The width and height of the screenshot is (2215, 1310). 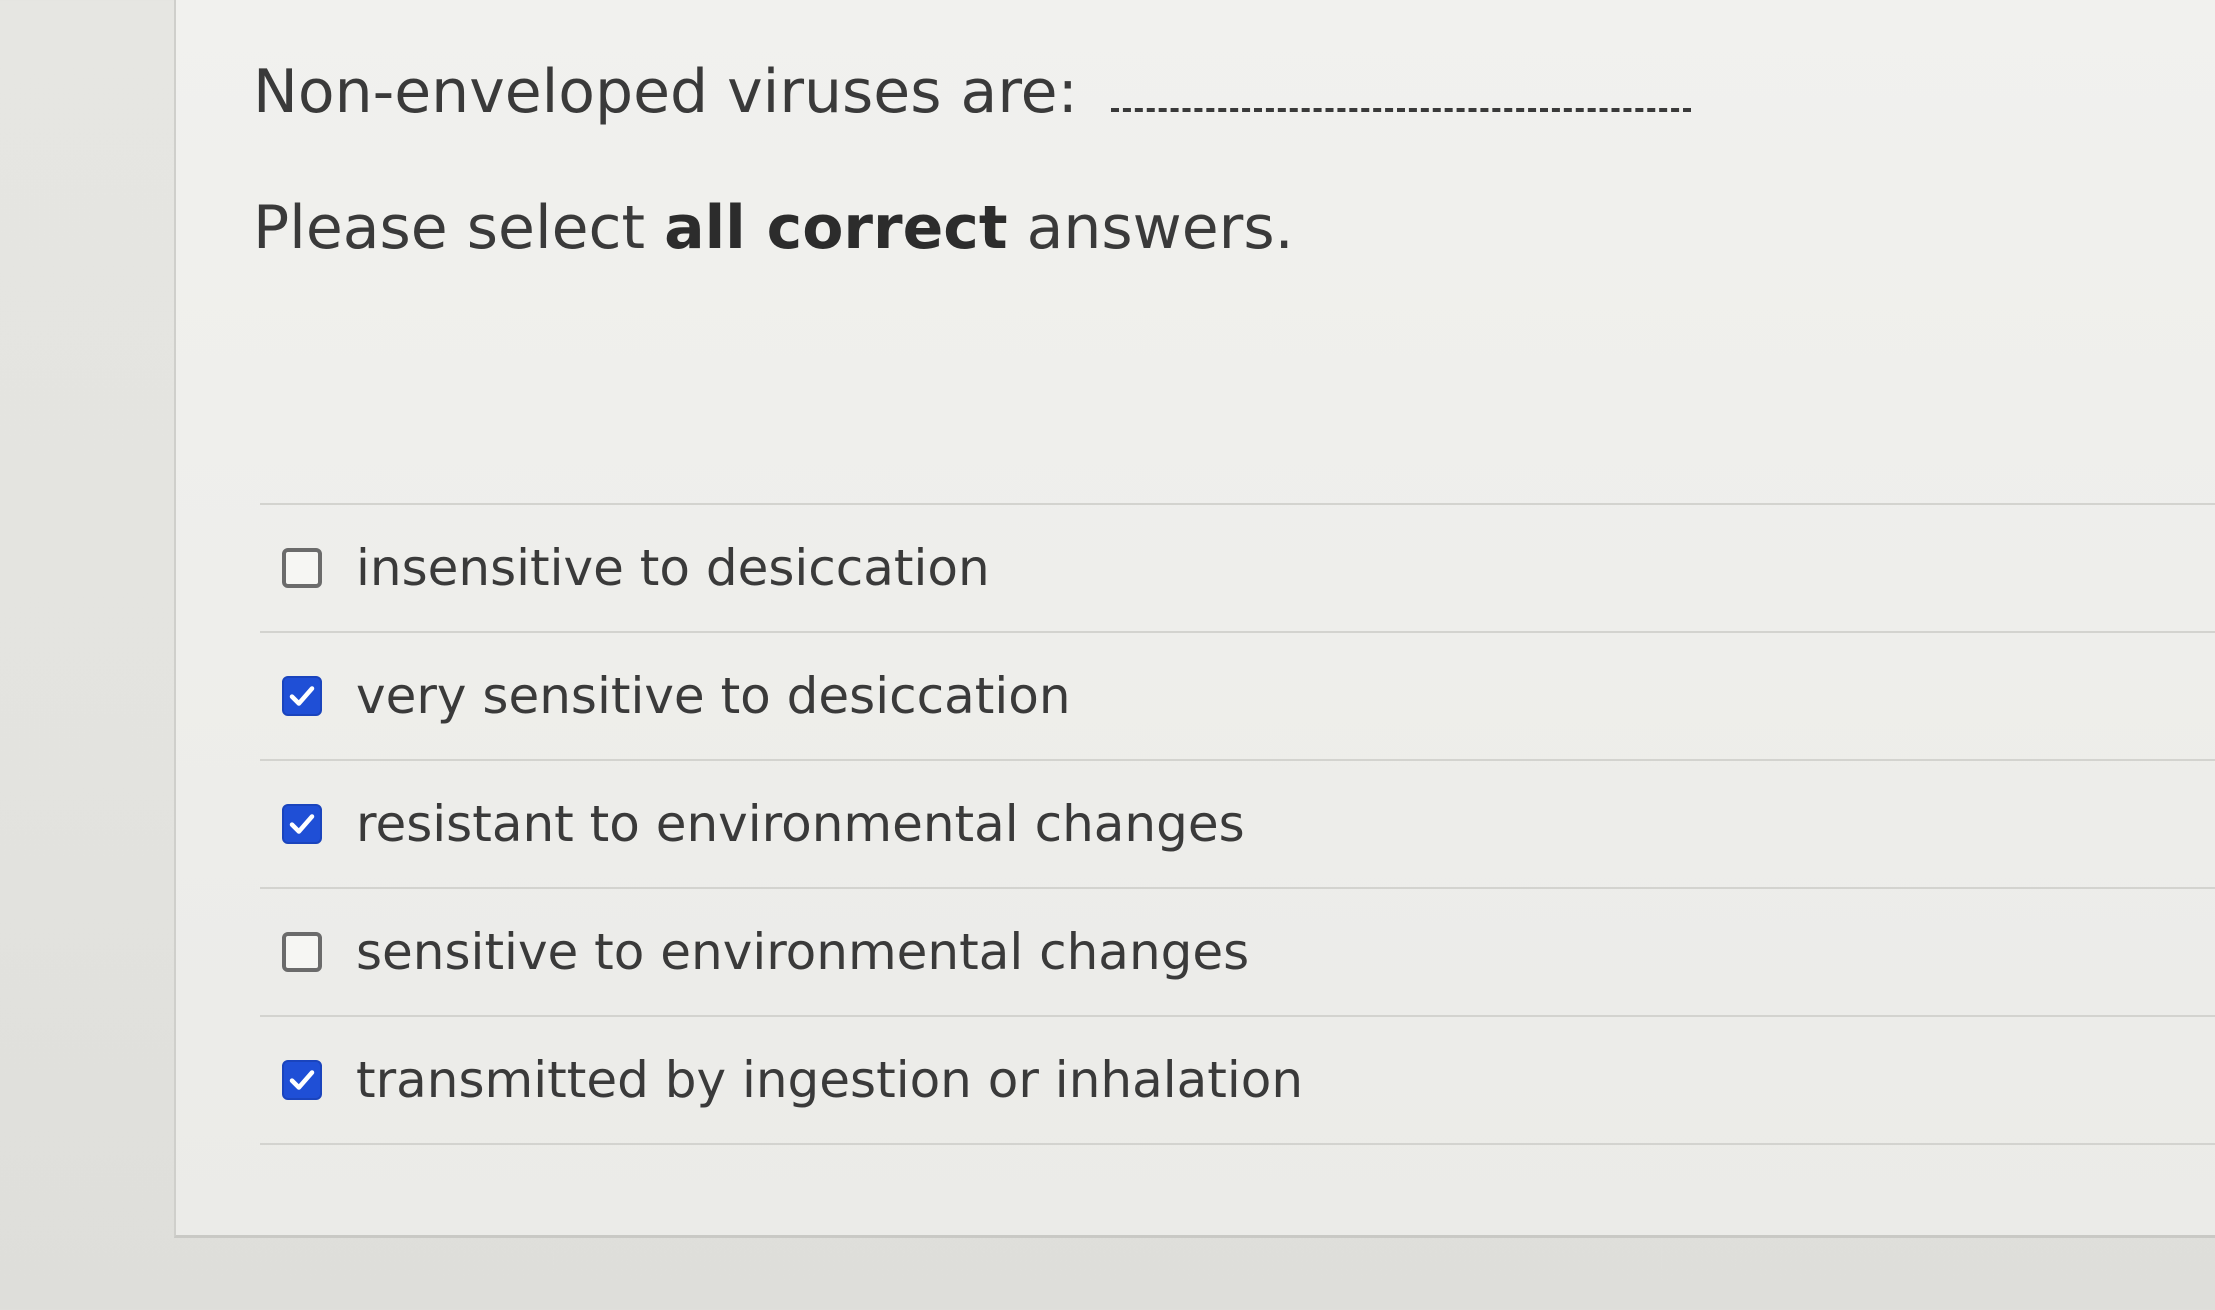 What do you see at coordinates (1150, 228) in the screenshot?
I see `instruction-suffix: answers.` at bounding box center [1150, 228].